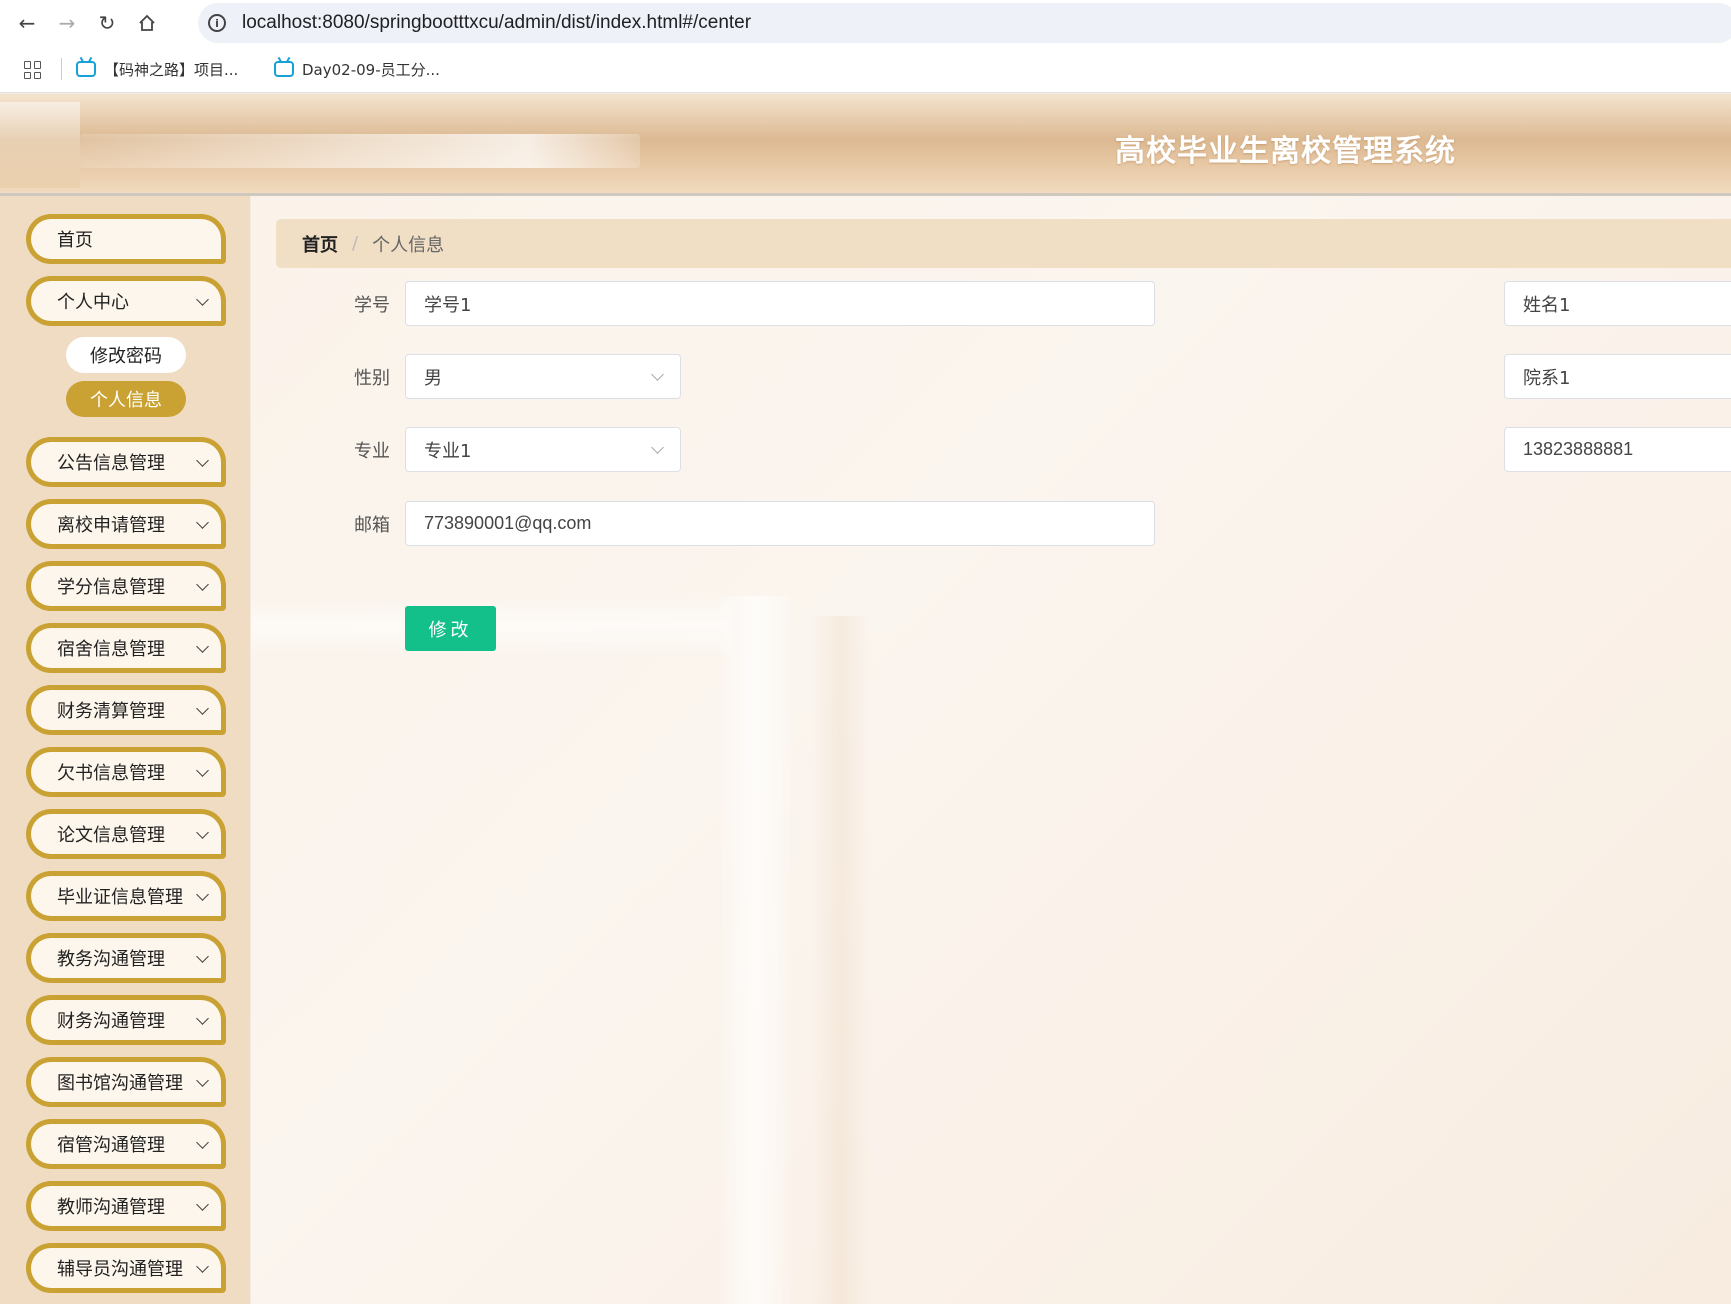 The image size is (1731, 1304). I want to click on sidebar-item-label: 个人中心, so click(93, 302).